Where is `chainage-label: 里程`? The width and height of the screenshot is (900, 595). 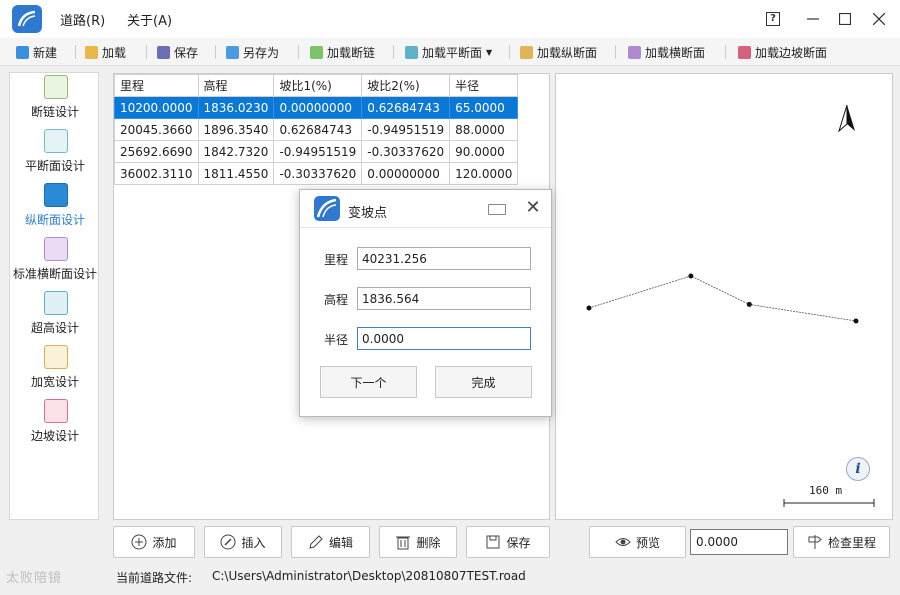 chainage-label: 里程 is located at coordinates (336, 260).